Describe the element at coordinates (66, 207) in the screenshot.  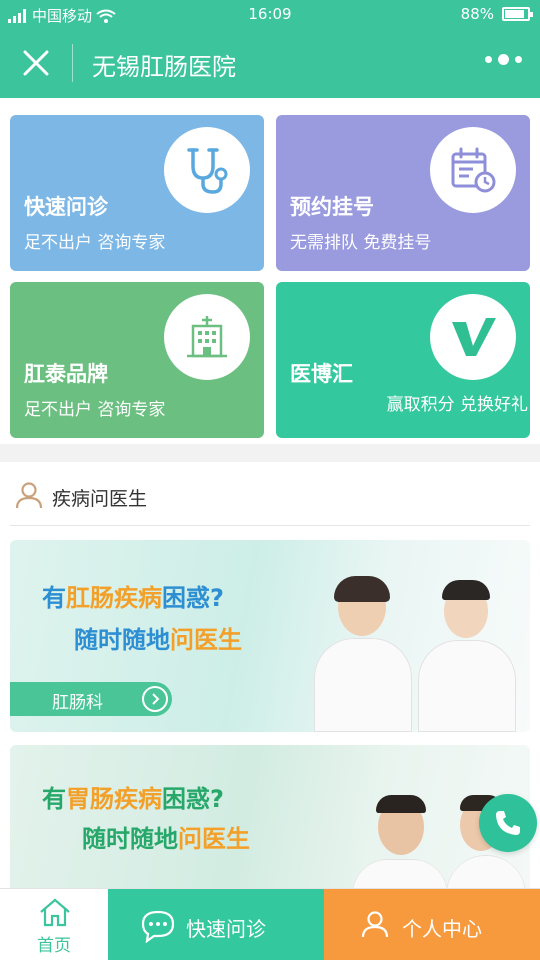
I see `card-title: 快速问诊` at that location.